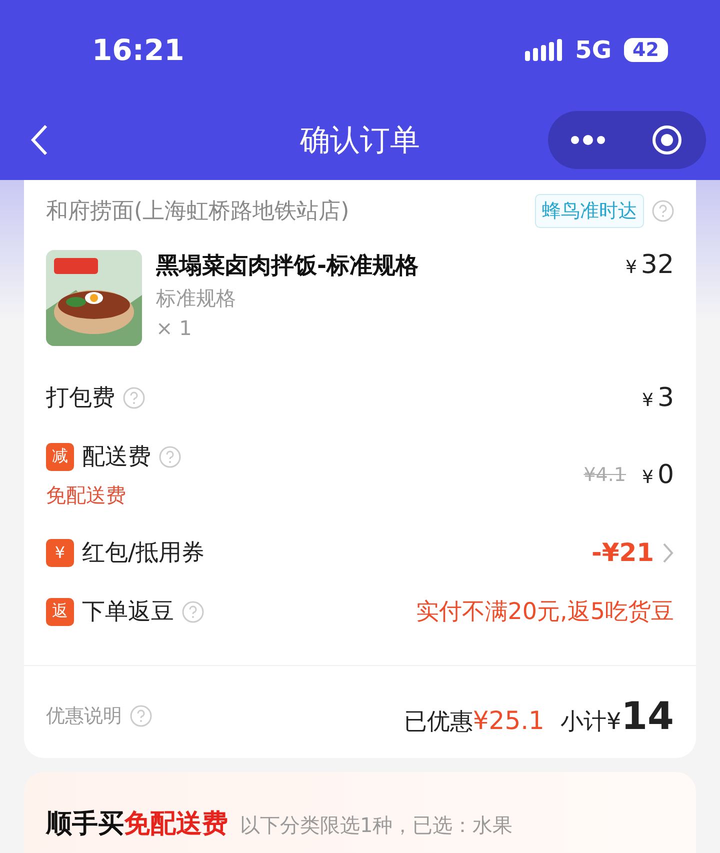 This screenshot has width=720, height=853. I want to click on fee-label: 红包/抵用券, so click(143, 553).